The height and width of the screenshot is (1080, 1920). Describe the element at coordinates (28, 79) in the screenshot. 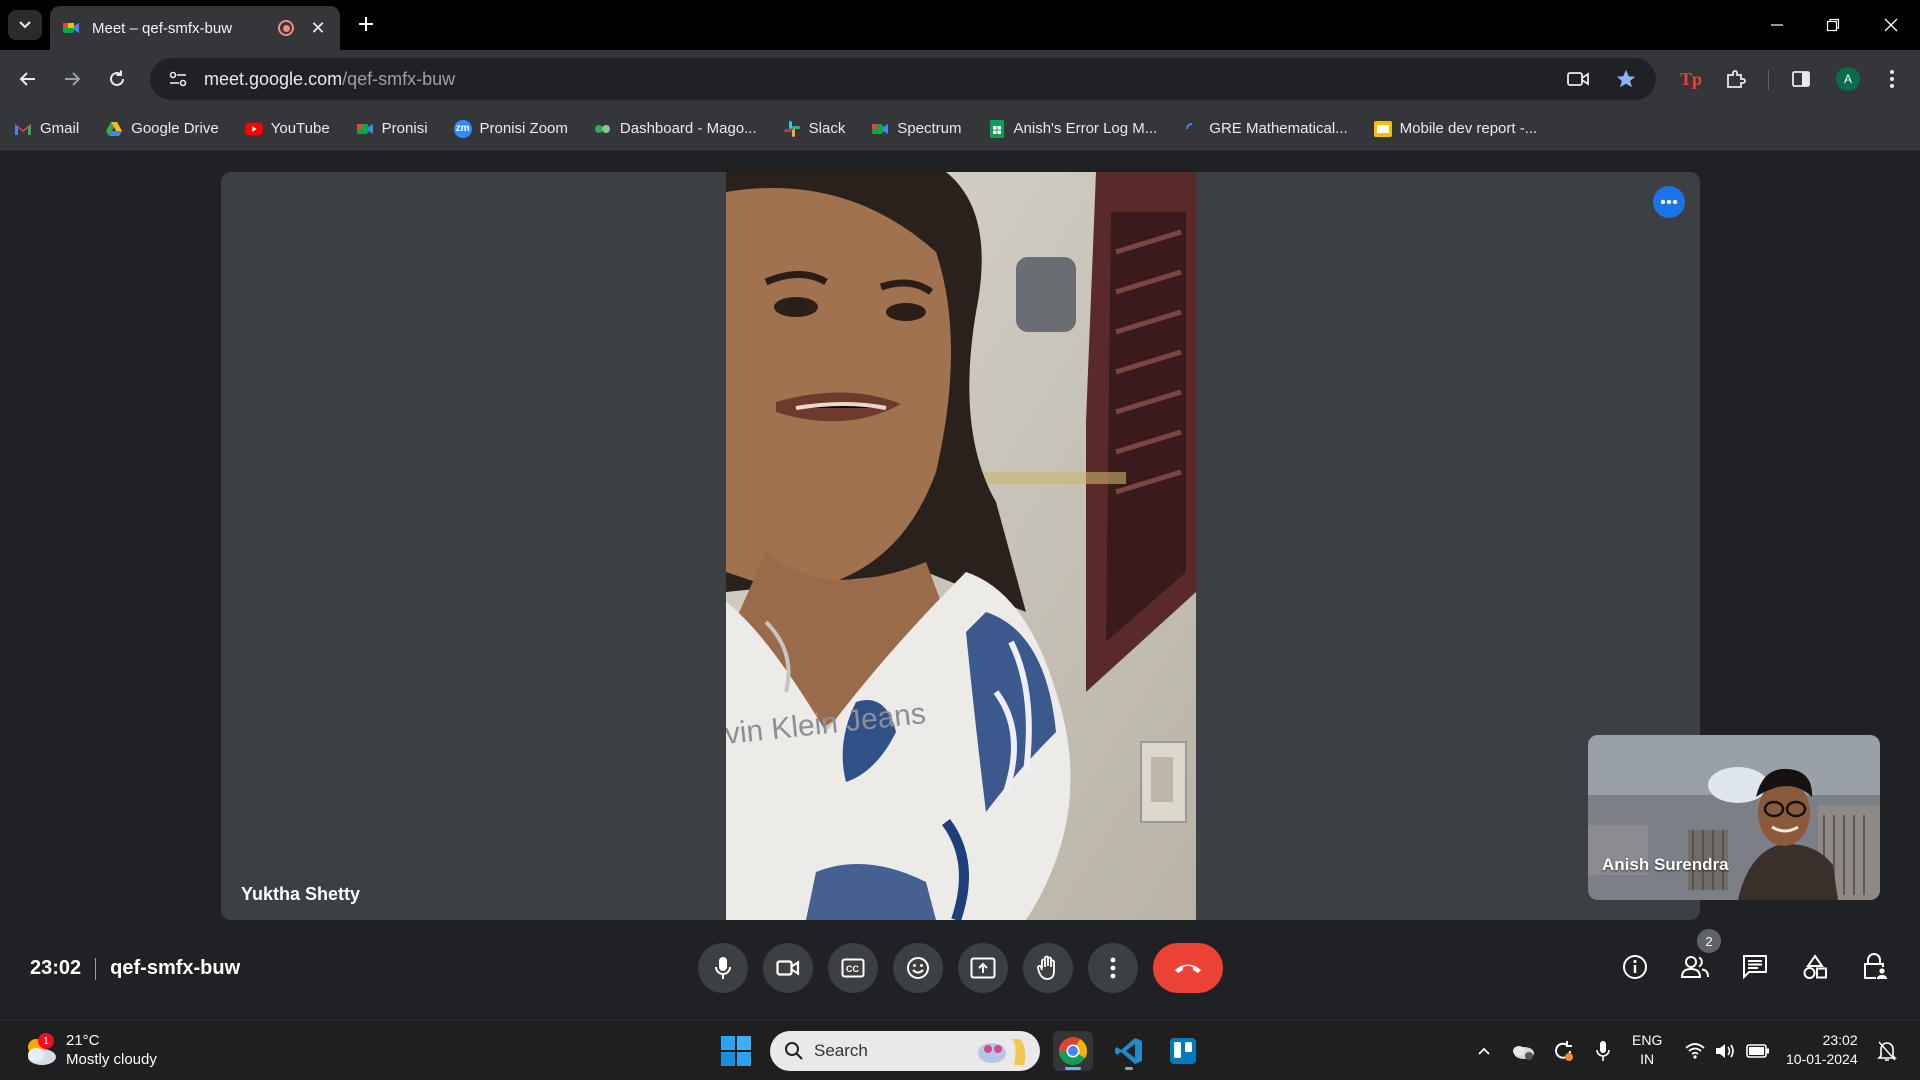

I see `back-button` at that location.